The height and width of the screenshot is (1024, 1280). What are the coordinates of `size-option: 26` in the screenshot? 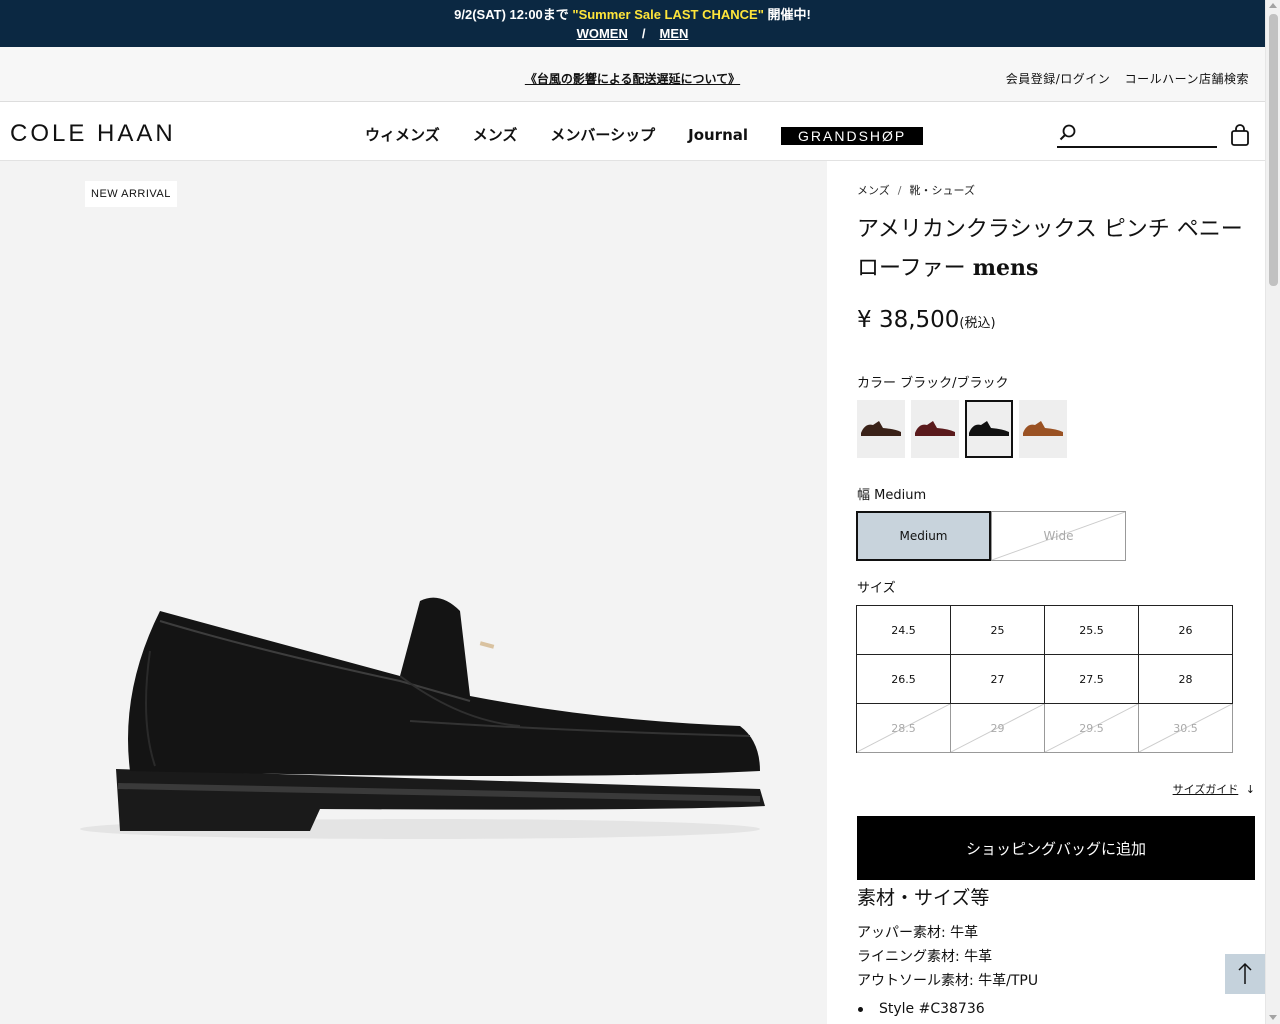 It's located at (1186, 630).